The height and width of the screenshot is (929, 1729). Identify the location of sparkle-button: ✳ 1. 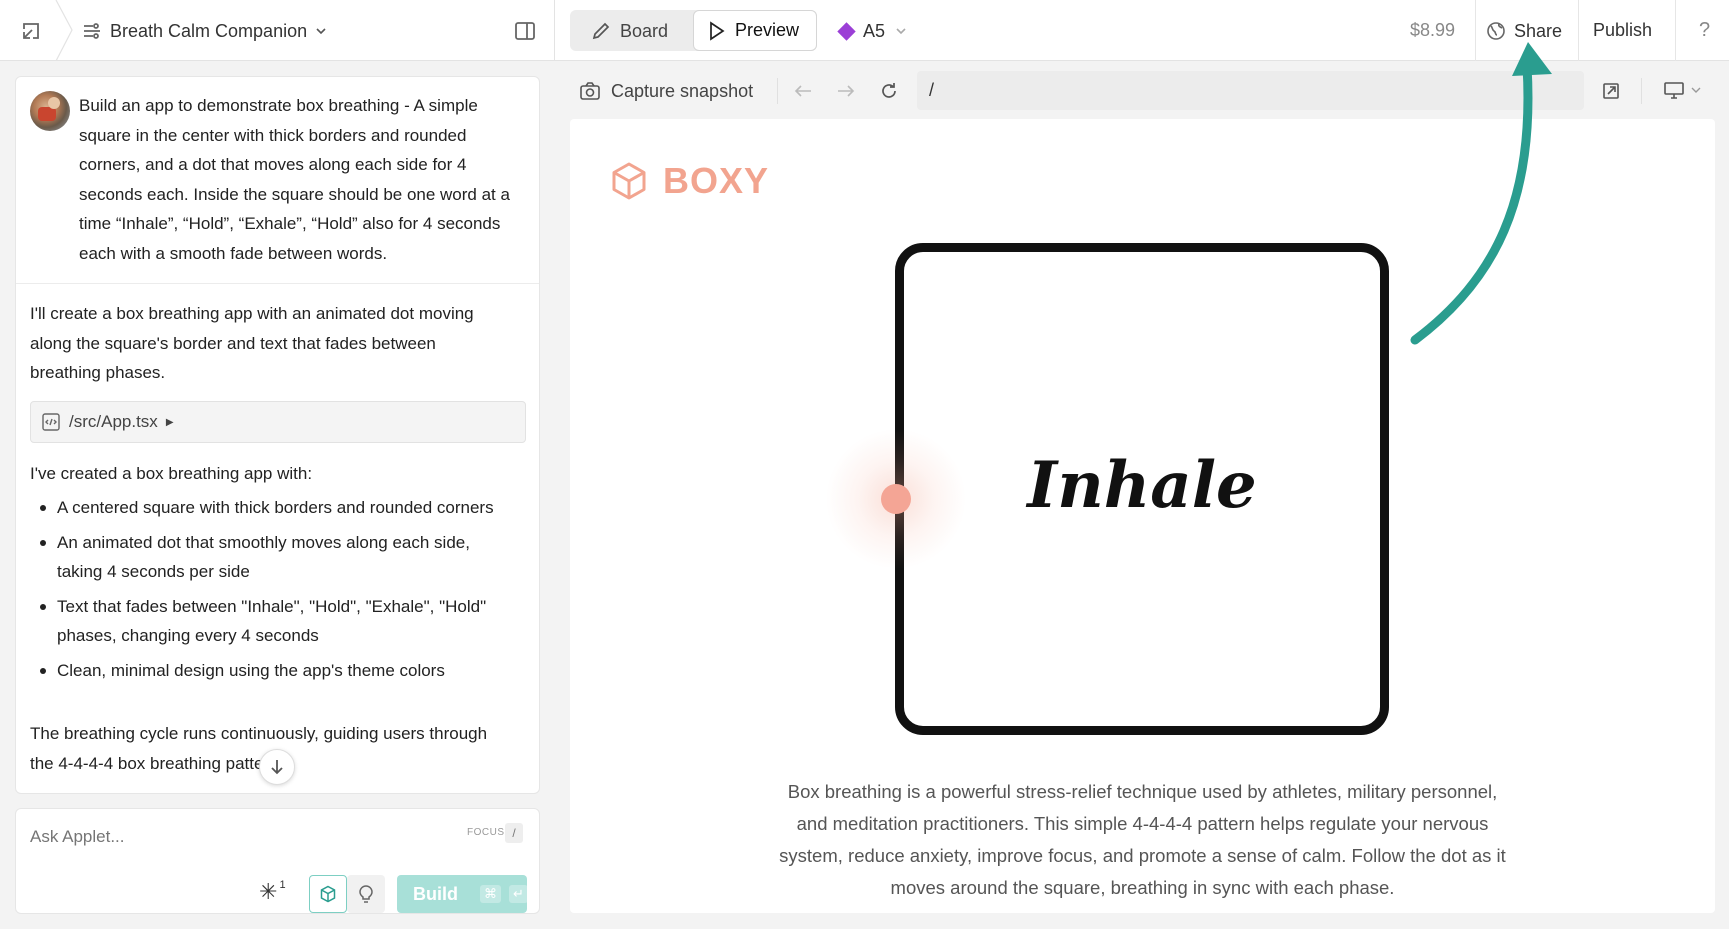
(272, 892).